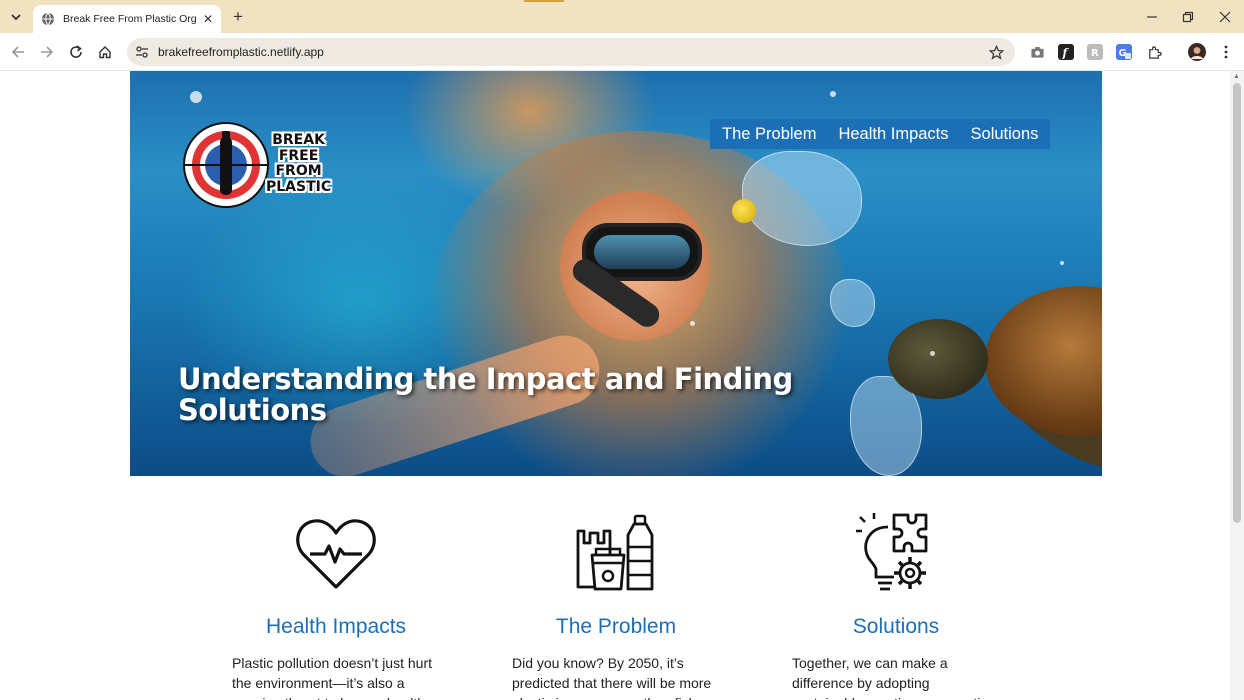  I want to click on address-bar: brakefreefromplastic.netlify.app, so click(571, 52).